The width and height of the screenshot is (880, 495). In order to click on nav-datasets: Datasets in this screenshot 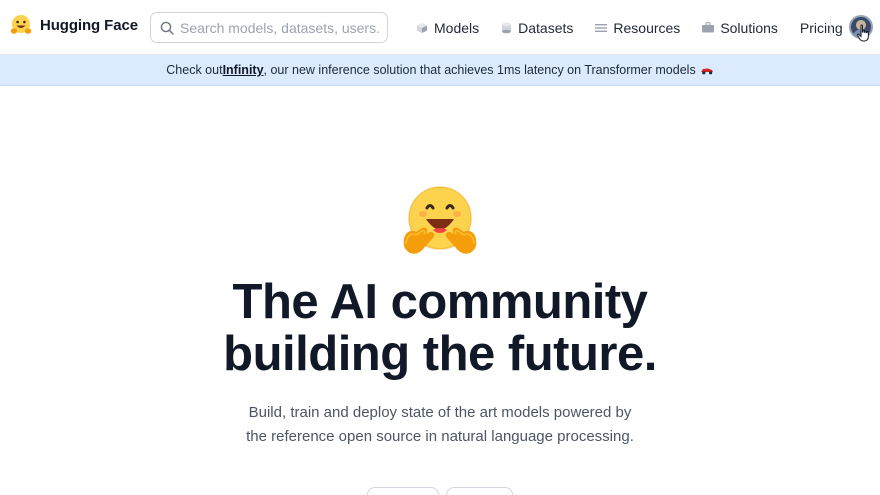, I will do `click(537, 28)`.